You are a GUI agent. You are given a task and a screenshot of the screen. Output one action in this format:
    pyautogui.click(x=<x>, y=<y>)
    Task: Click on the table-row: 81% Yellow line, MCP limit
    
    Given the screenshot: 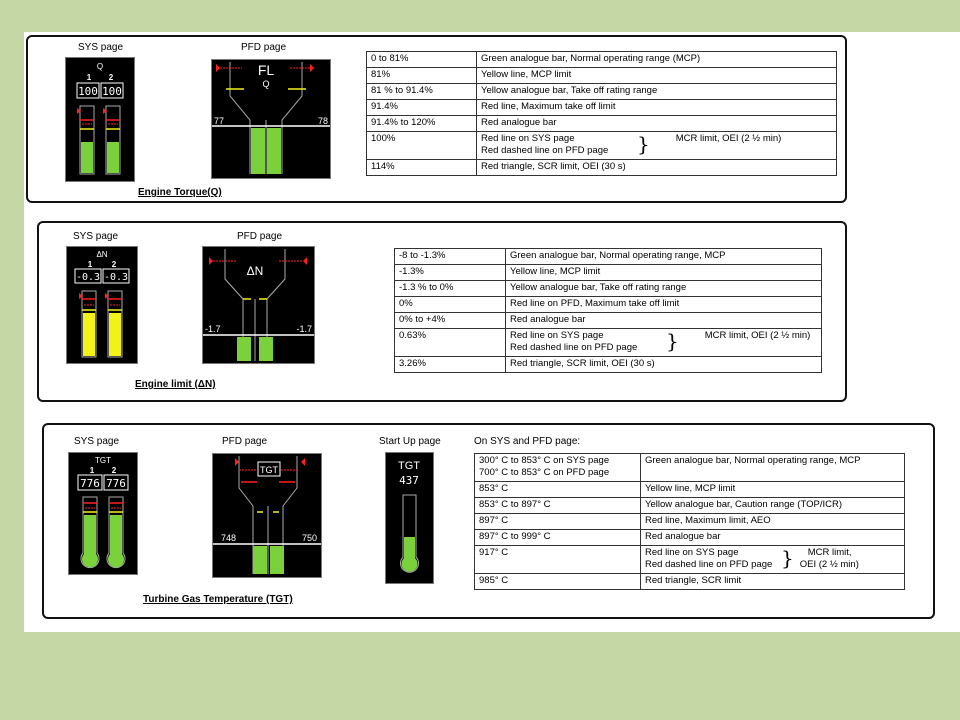 What is the action you would take?
    pyautogui.click(x=601, y=75)
    